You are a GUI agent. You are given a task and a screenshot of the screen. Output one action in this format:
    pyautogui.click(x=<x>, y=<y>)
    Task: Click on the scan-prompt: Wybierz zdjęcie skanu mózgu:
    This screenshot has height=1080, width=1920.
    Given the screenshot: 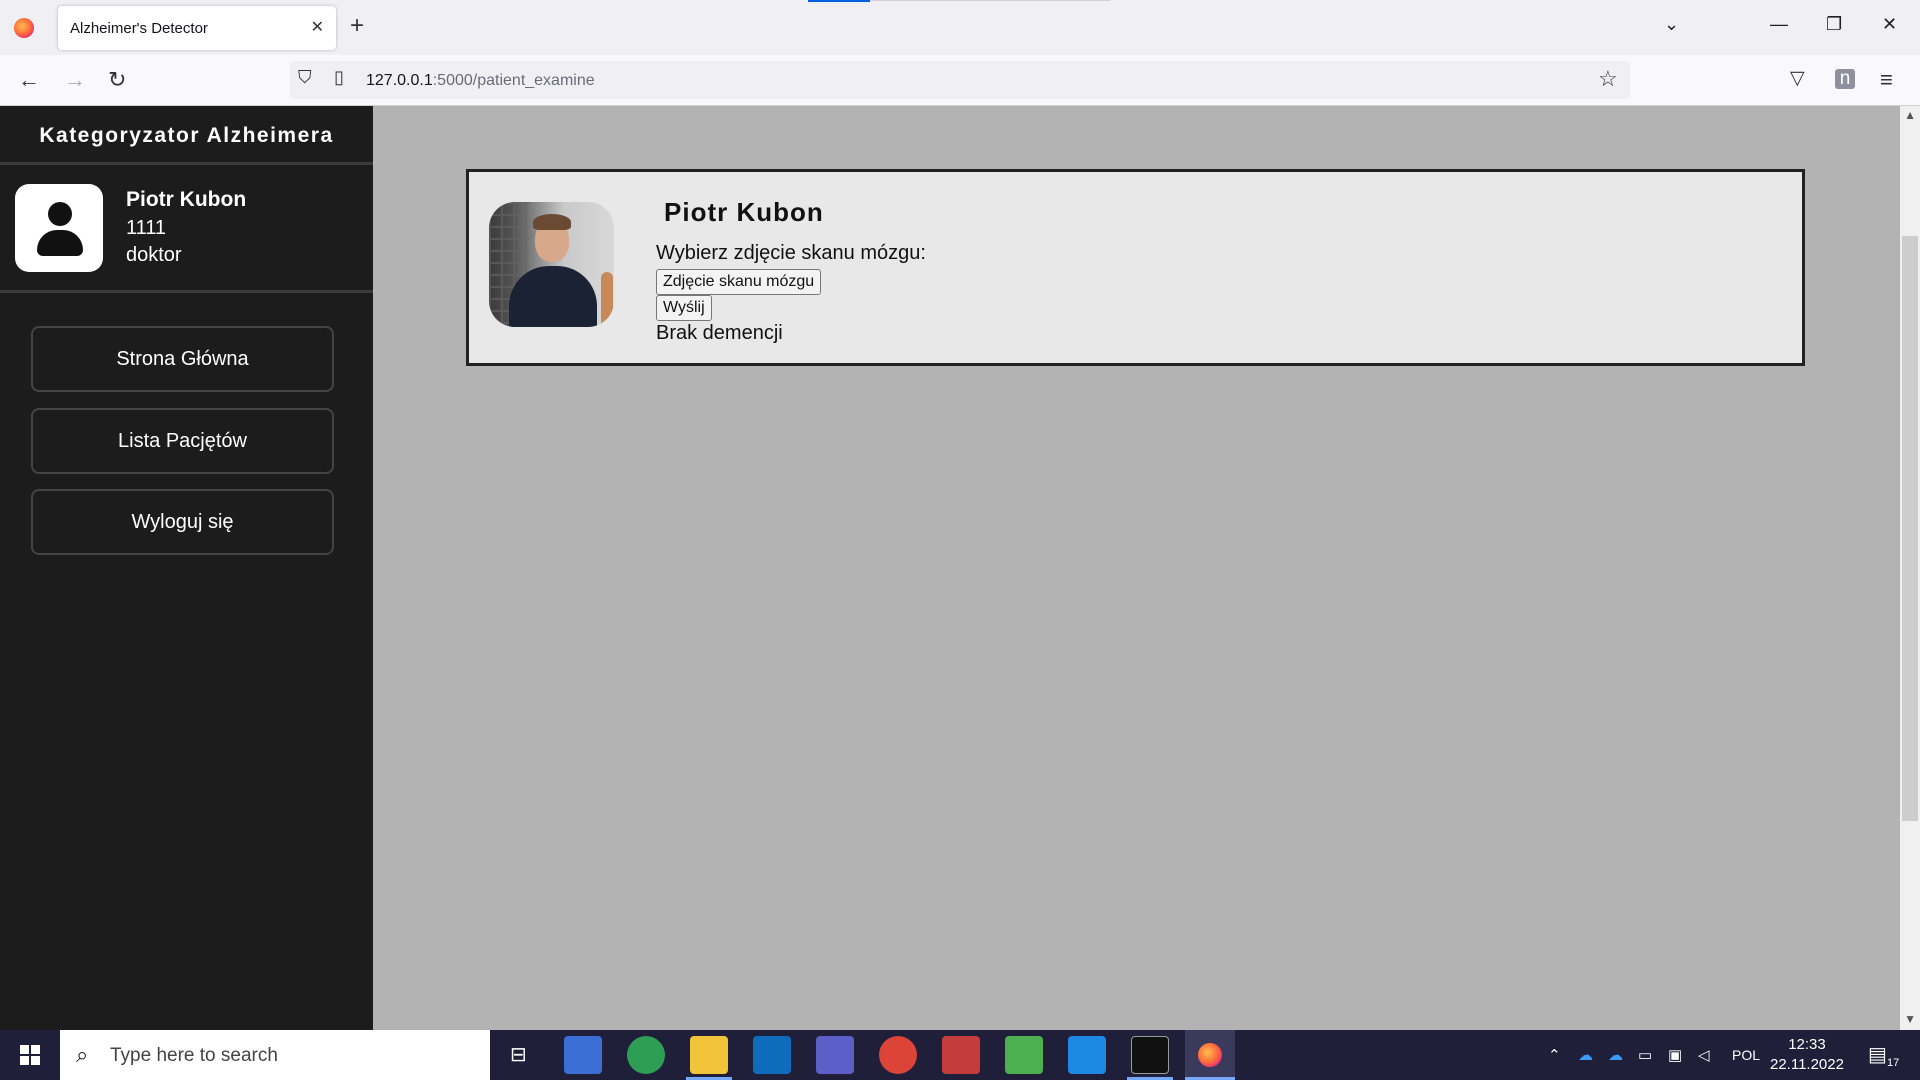 What is the action you would take?
    pyautogui.click(x=791, y=253)
    